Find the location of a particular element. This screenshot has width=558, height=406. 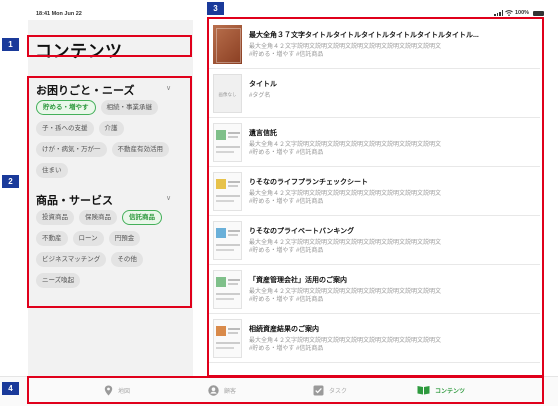

tab-tasks-label: タスク is located at coordinates (338, 392).